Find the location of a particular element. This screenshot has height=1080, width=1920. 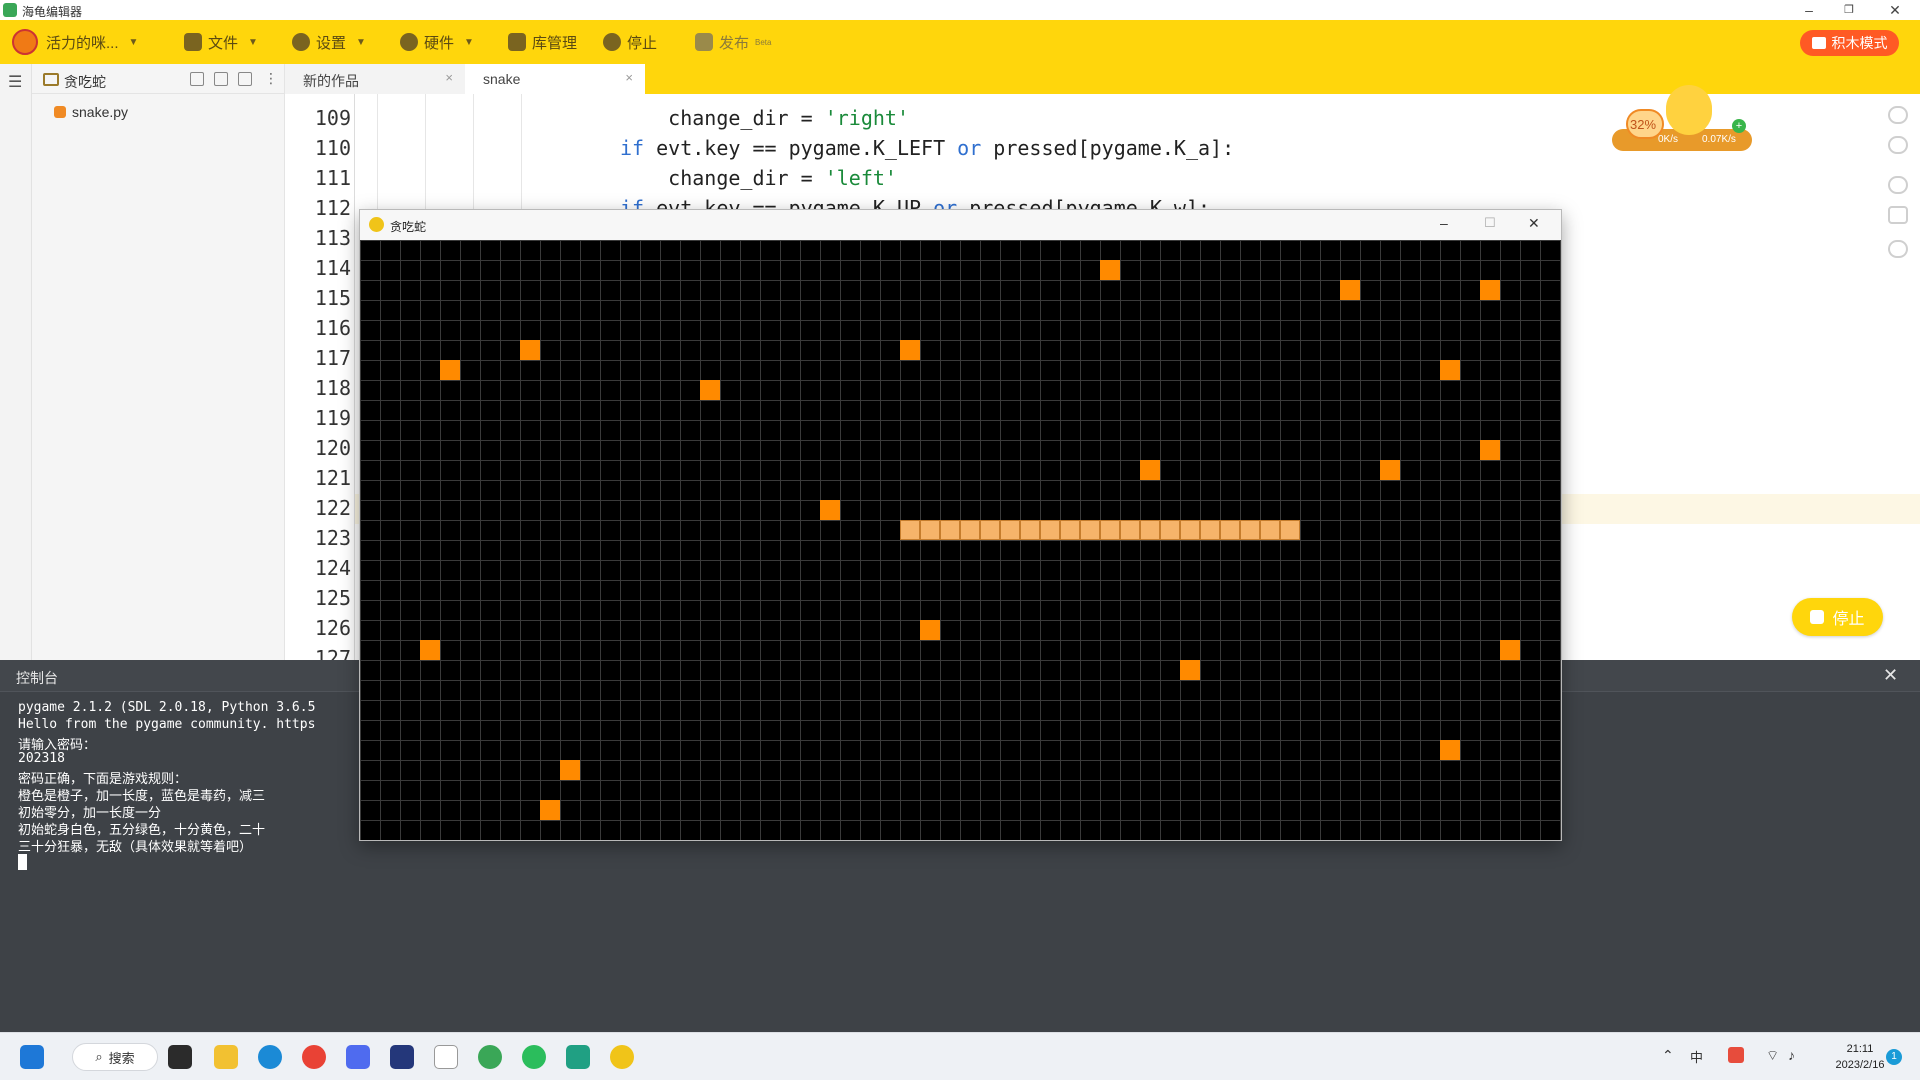

run-stop-label: 停止 is located at coordinates (1848, 619).